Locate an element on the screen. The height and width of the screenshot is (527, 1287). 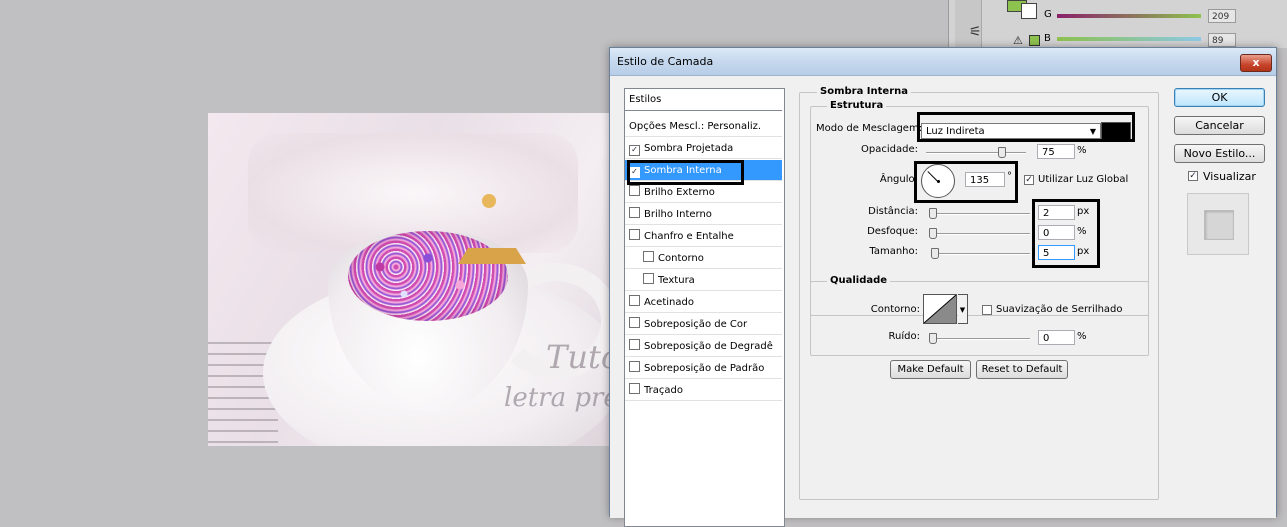
noise-field: 0 is located at coordinates (1056, 337).